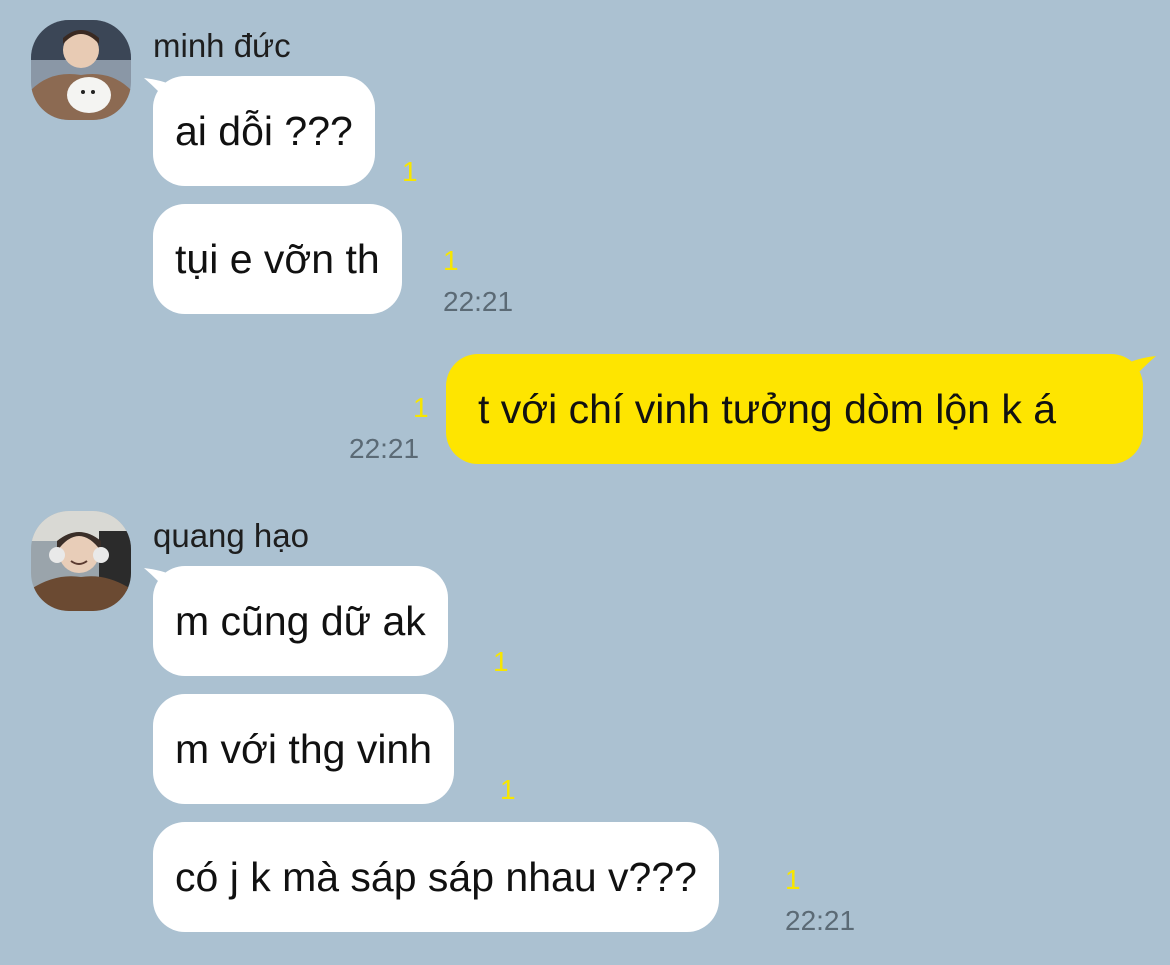 The image size is (1170, 965). What do you see at coordinates (304, 749) in the screenshot?
I see `message-bubble: m với thg vinh` at bounding box center [304, 749].